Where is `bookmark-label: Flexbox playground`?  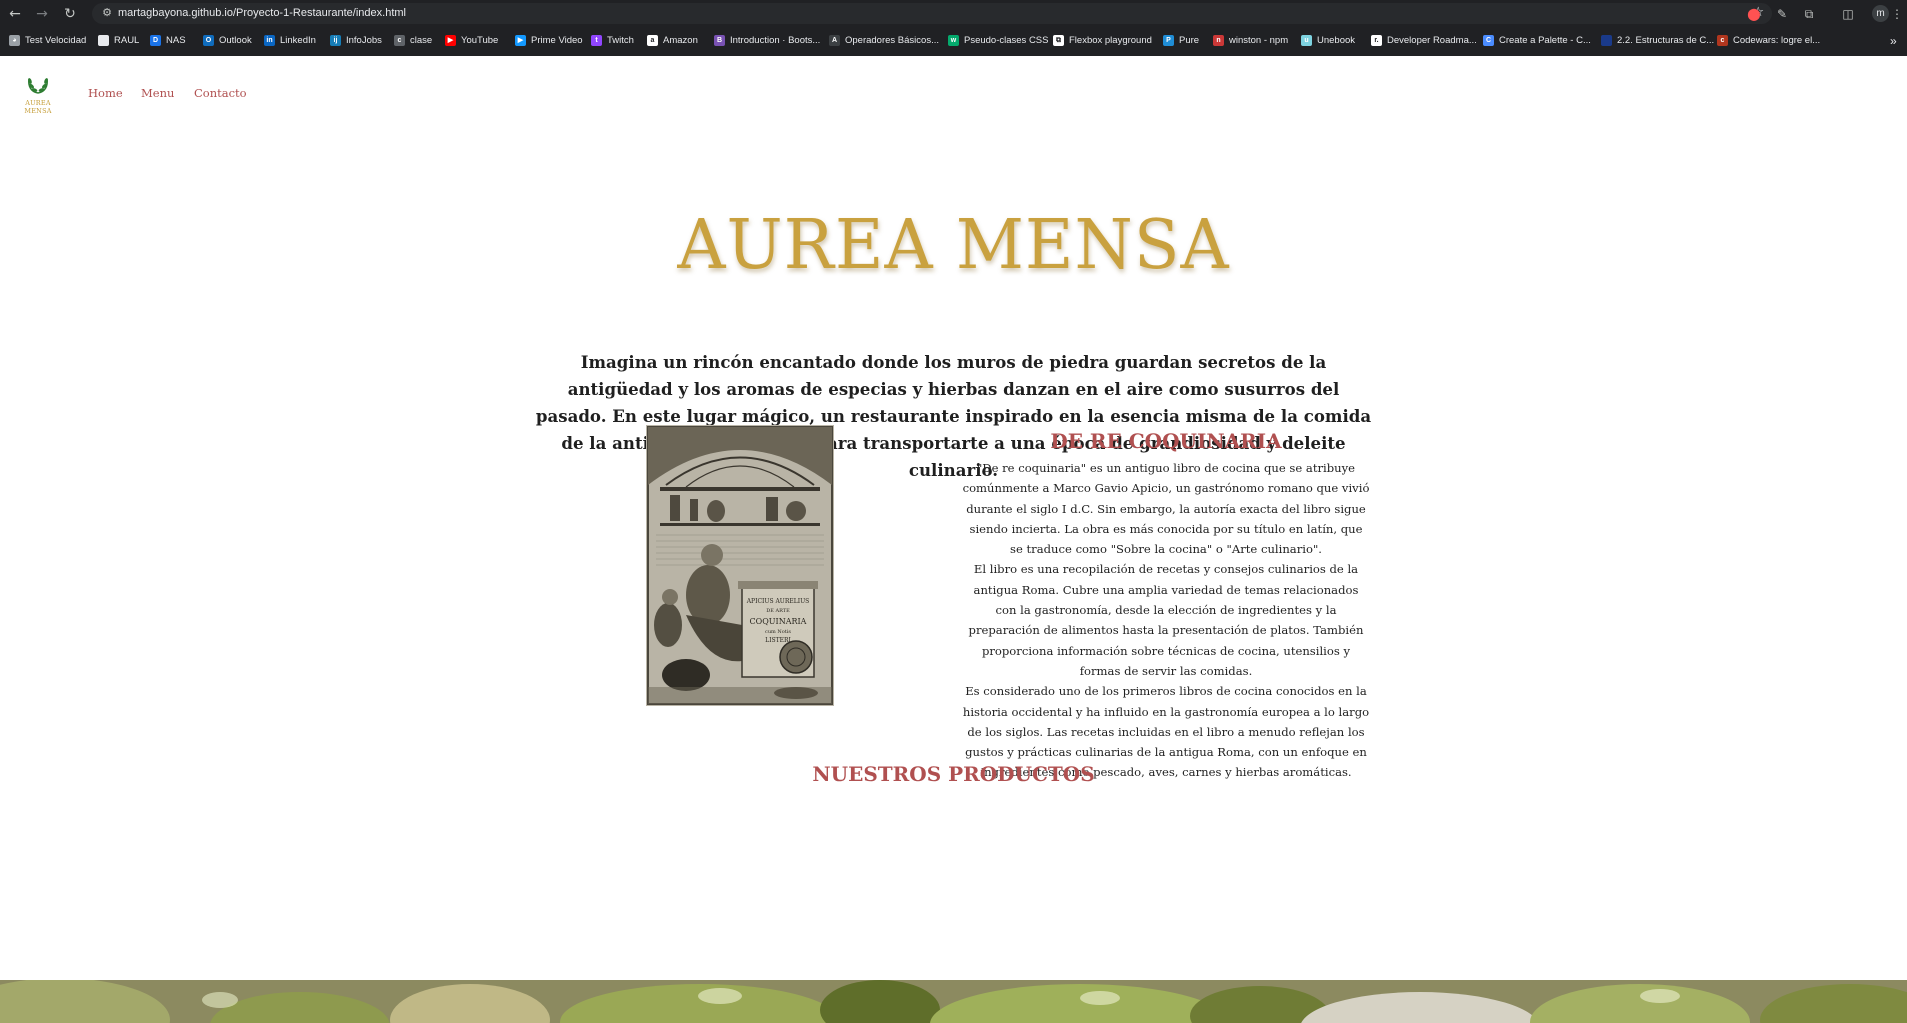 bookmark-label: Flexbox playground is located at coordinates (1110, 40).